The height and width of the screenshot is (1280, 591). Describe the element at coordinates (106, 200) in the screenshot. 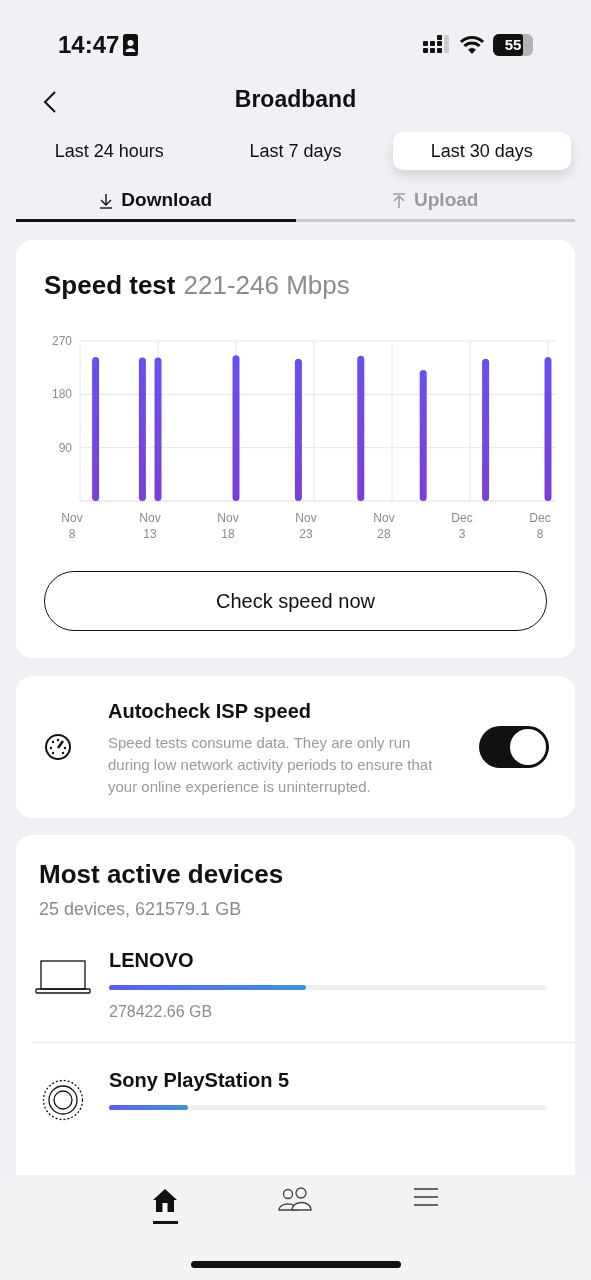

I see `download-icon` at that location.